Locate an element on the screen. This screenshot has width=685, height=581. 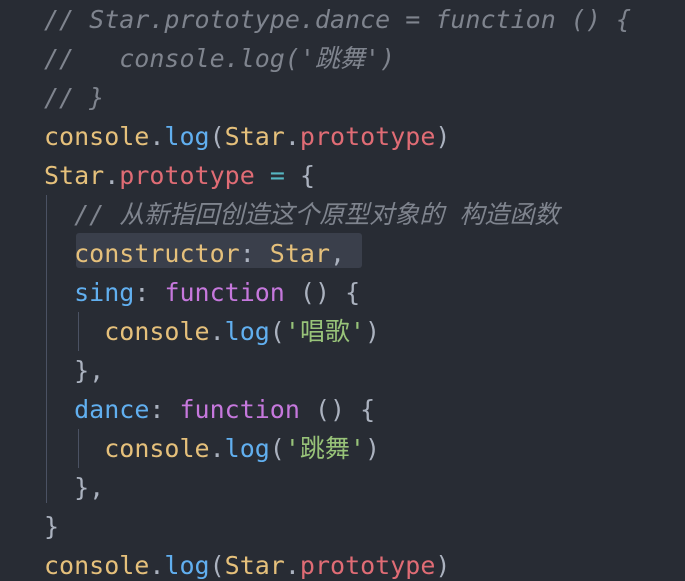
code-line: constructor: Star, is located at coordinates (194, 253).